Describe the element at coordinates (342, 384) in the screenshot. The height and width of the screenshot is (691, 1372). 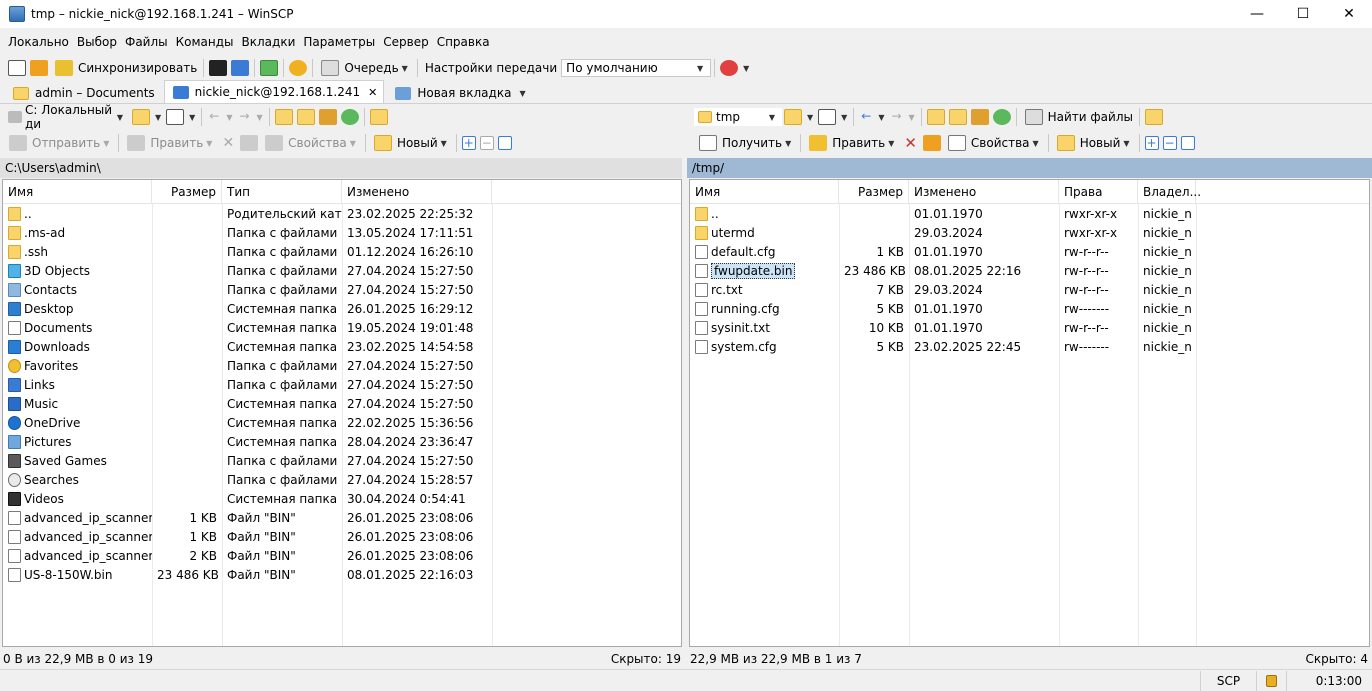
I see `table-row: Links Папка с файлами 27.04.2024 15:27:50` at that location.